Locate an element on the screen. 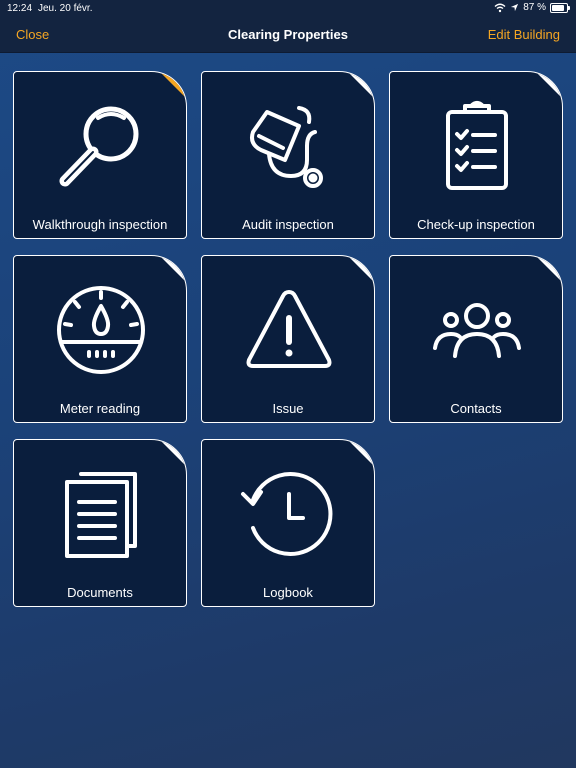 Image resolution: width=576 pixels, height=768 pixels. warning-triangle-icon is located at coordinates (289, 329).